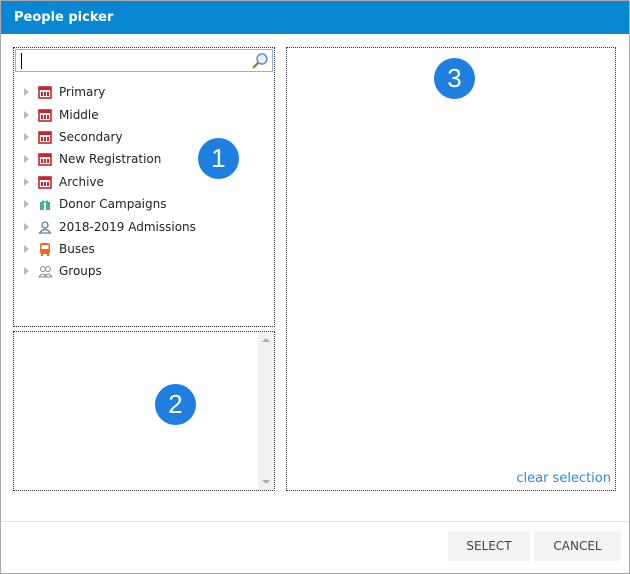 This screenshot has width=630, height=574. What do you see at coordinates (113, 204) in the screenshot?
I see `tree-item-label: Donor Campaigns` at bounding box center [113, 204].